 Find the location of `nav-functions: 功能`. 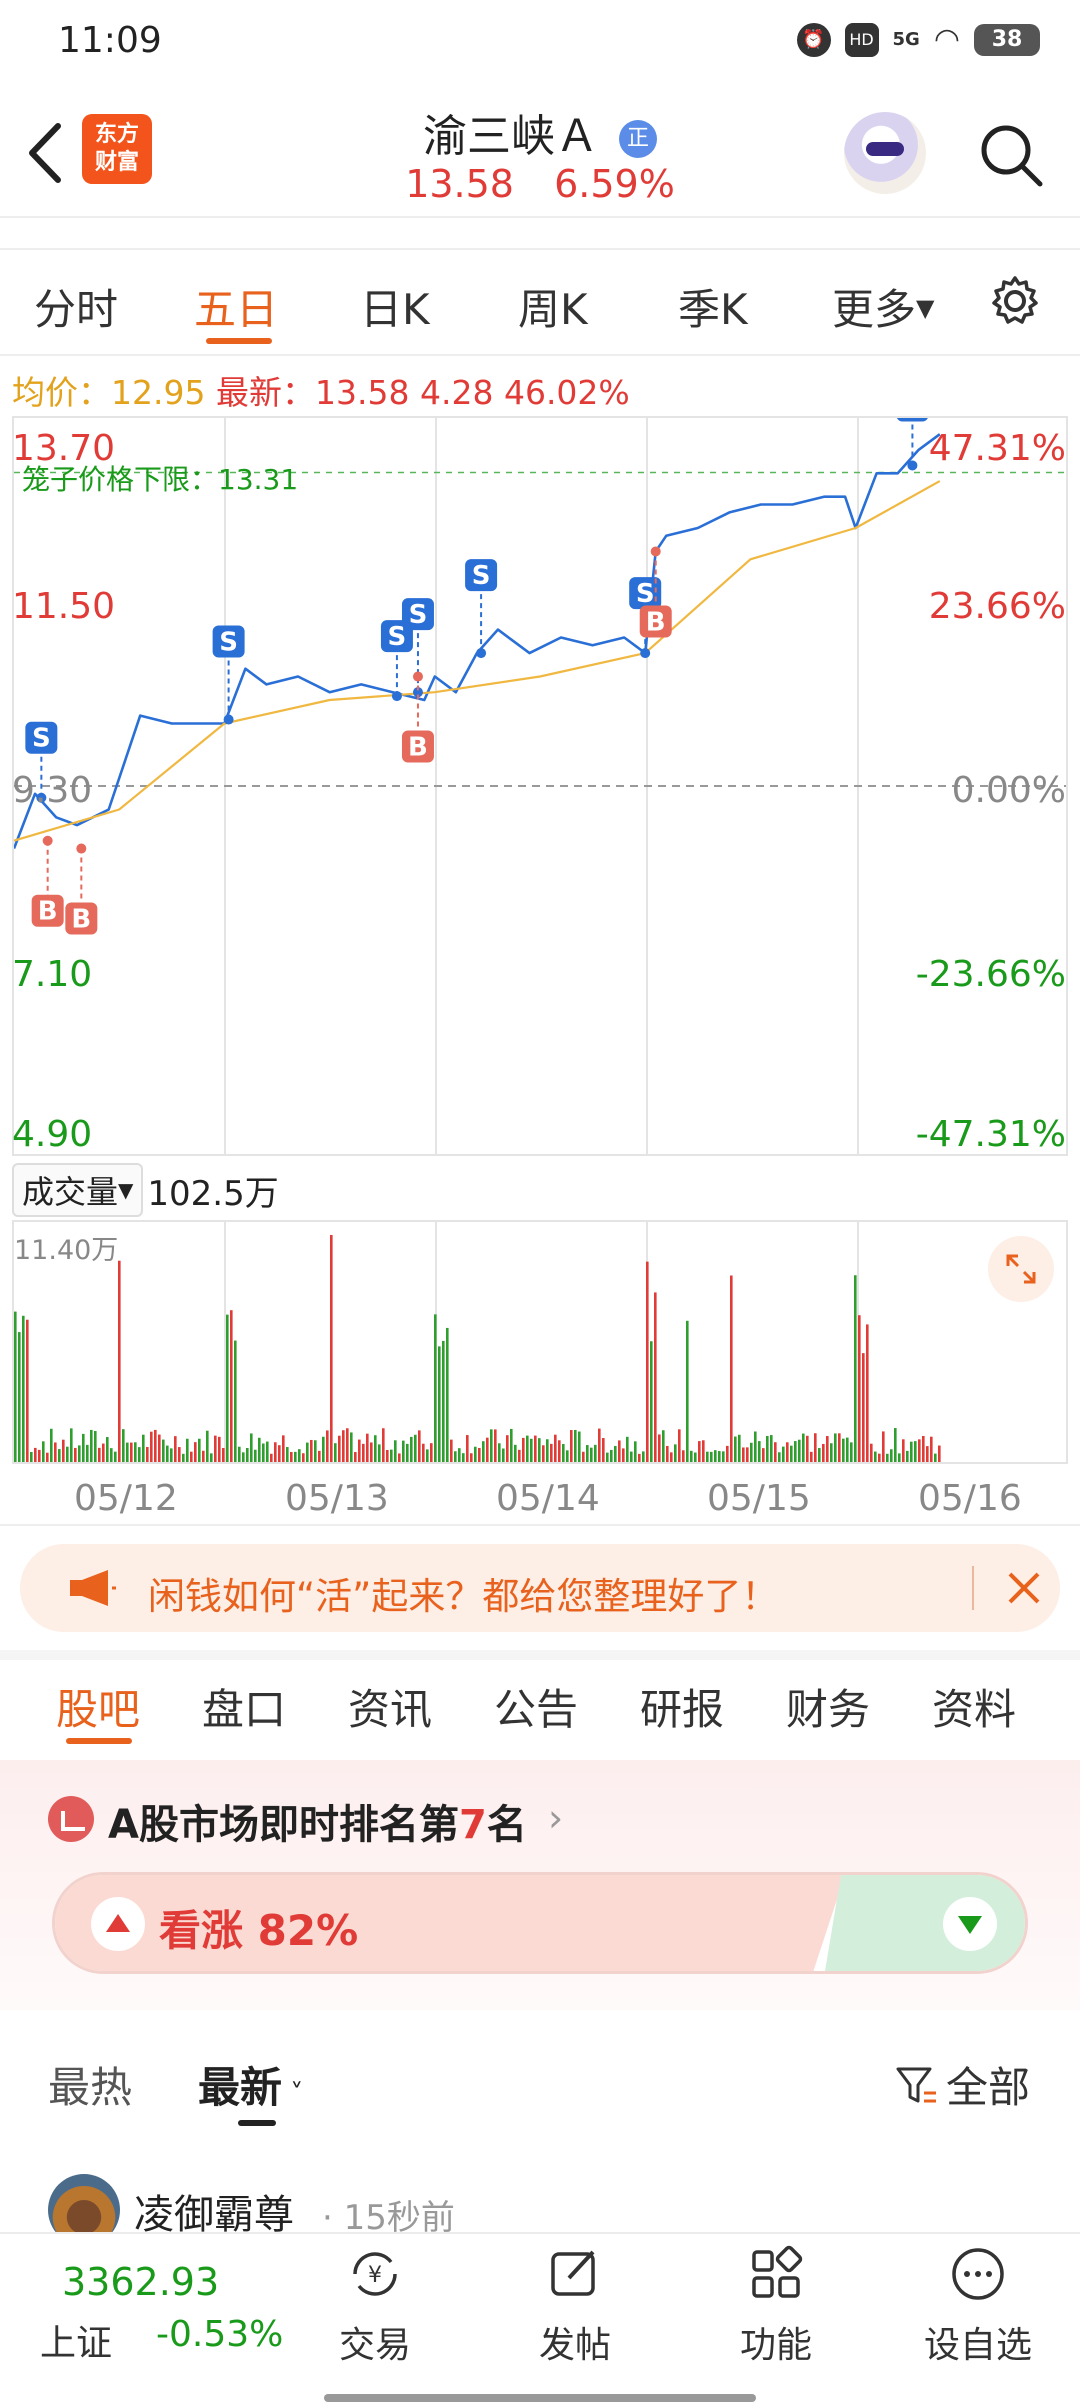

nav-functions: 功能 is located at coordinates (776, 2306).